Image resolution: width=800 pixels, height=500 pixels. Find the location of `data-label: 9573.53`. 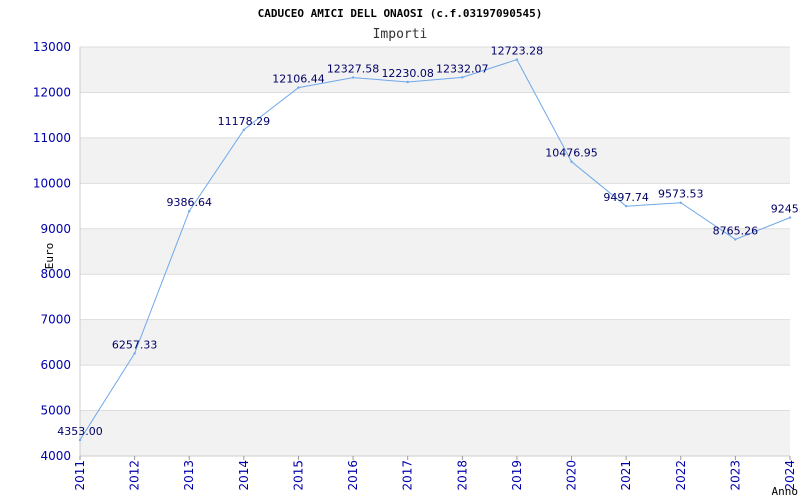

data-label: 9573.53 is located at coordinates (681, 194).